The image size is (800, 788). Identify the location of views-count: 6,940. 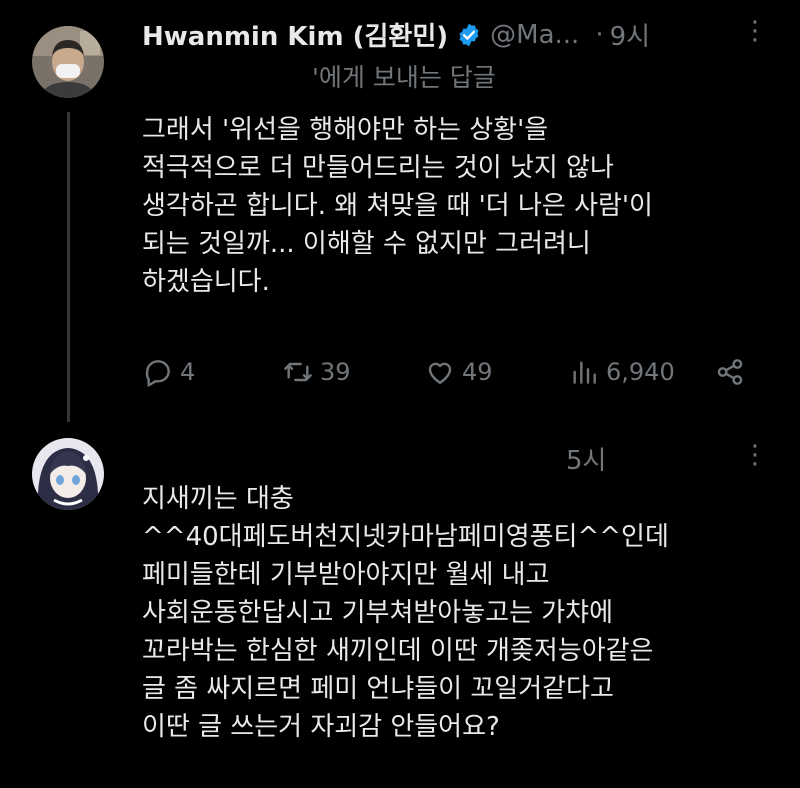
(640, 372).